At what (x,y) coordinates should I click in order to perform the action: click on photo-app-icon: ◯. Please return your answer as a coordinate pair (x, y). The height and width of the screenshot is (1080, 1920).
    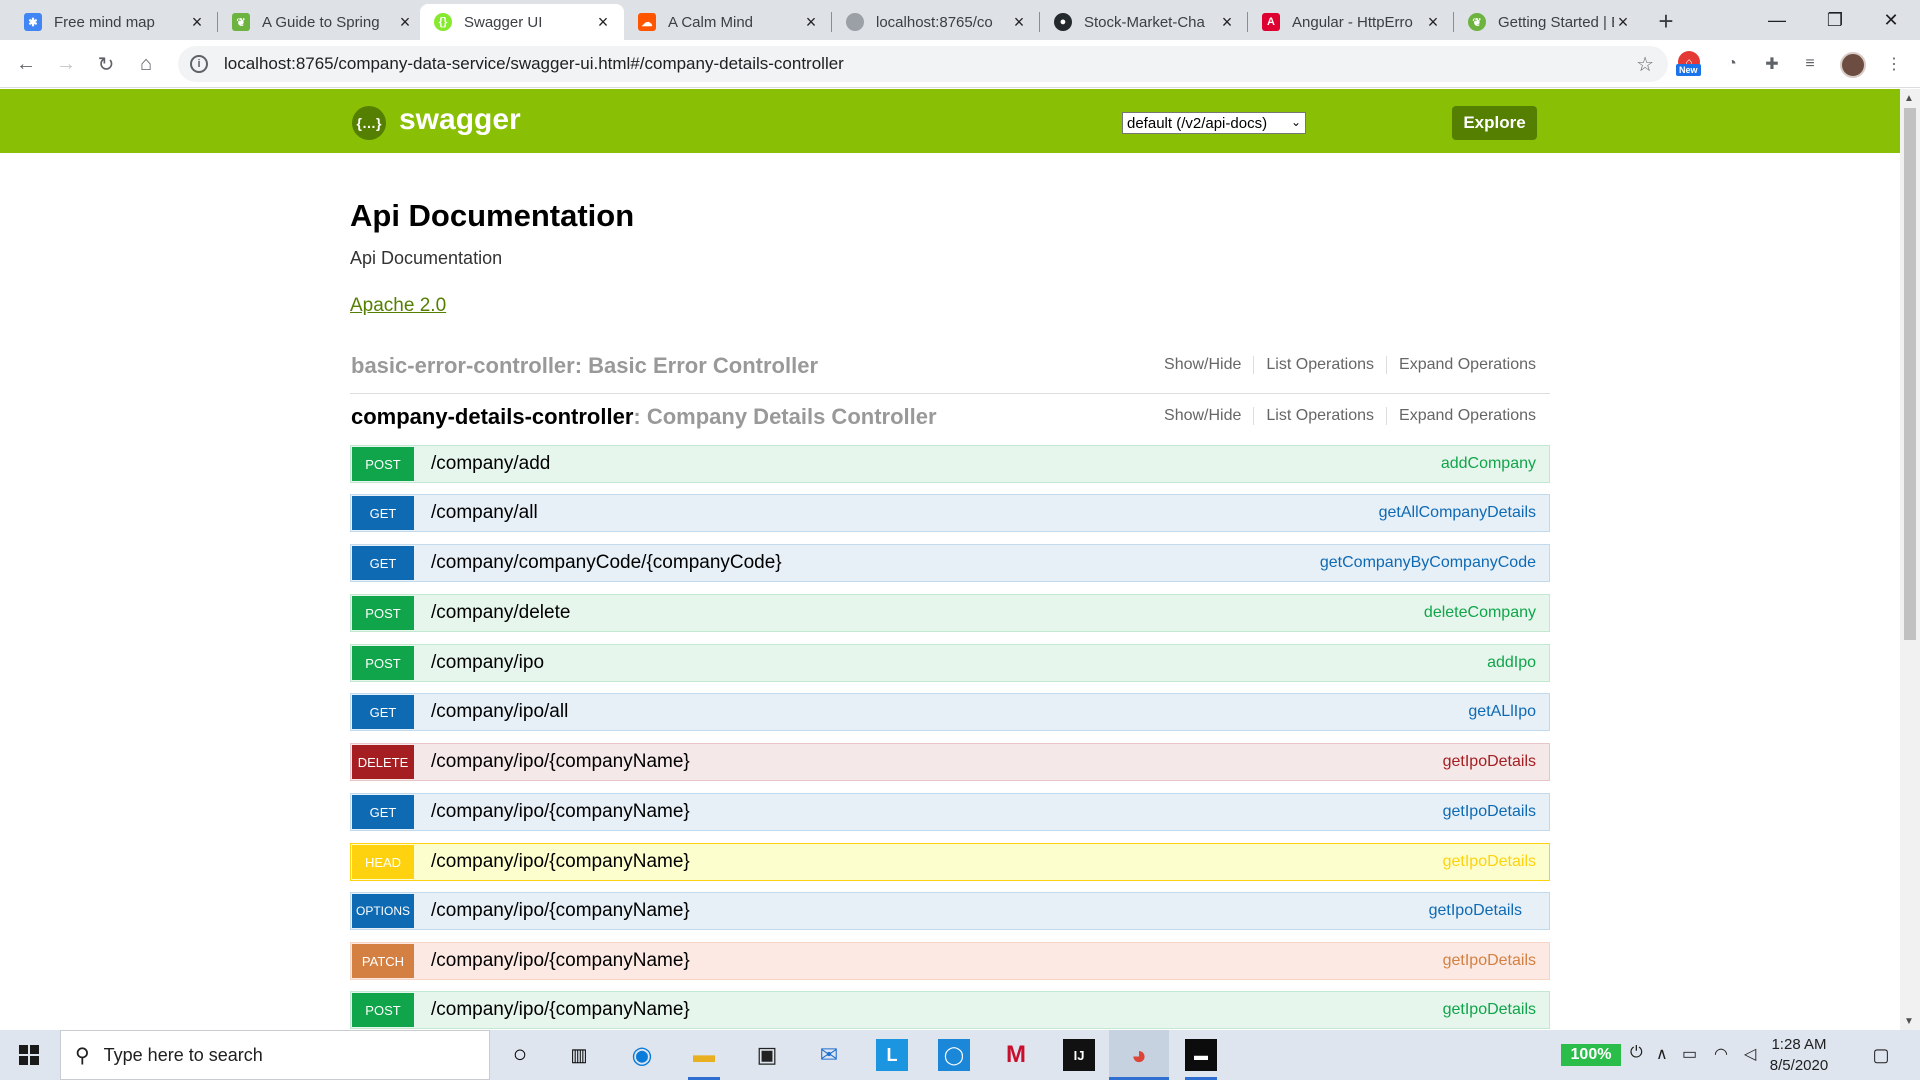
    Looking at the image, I should click on (954, 1055).